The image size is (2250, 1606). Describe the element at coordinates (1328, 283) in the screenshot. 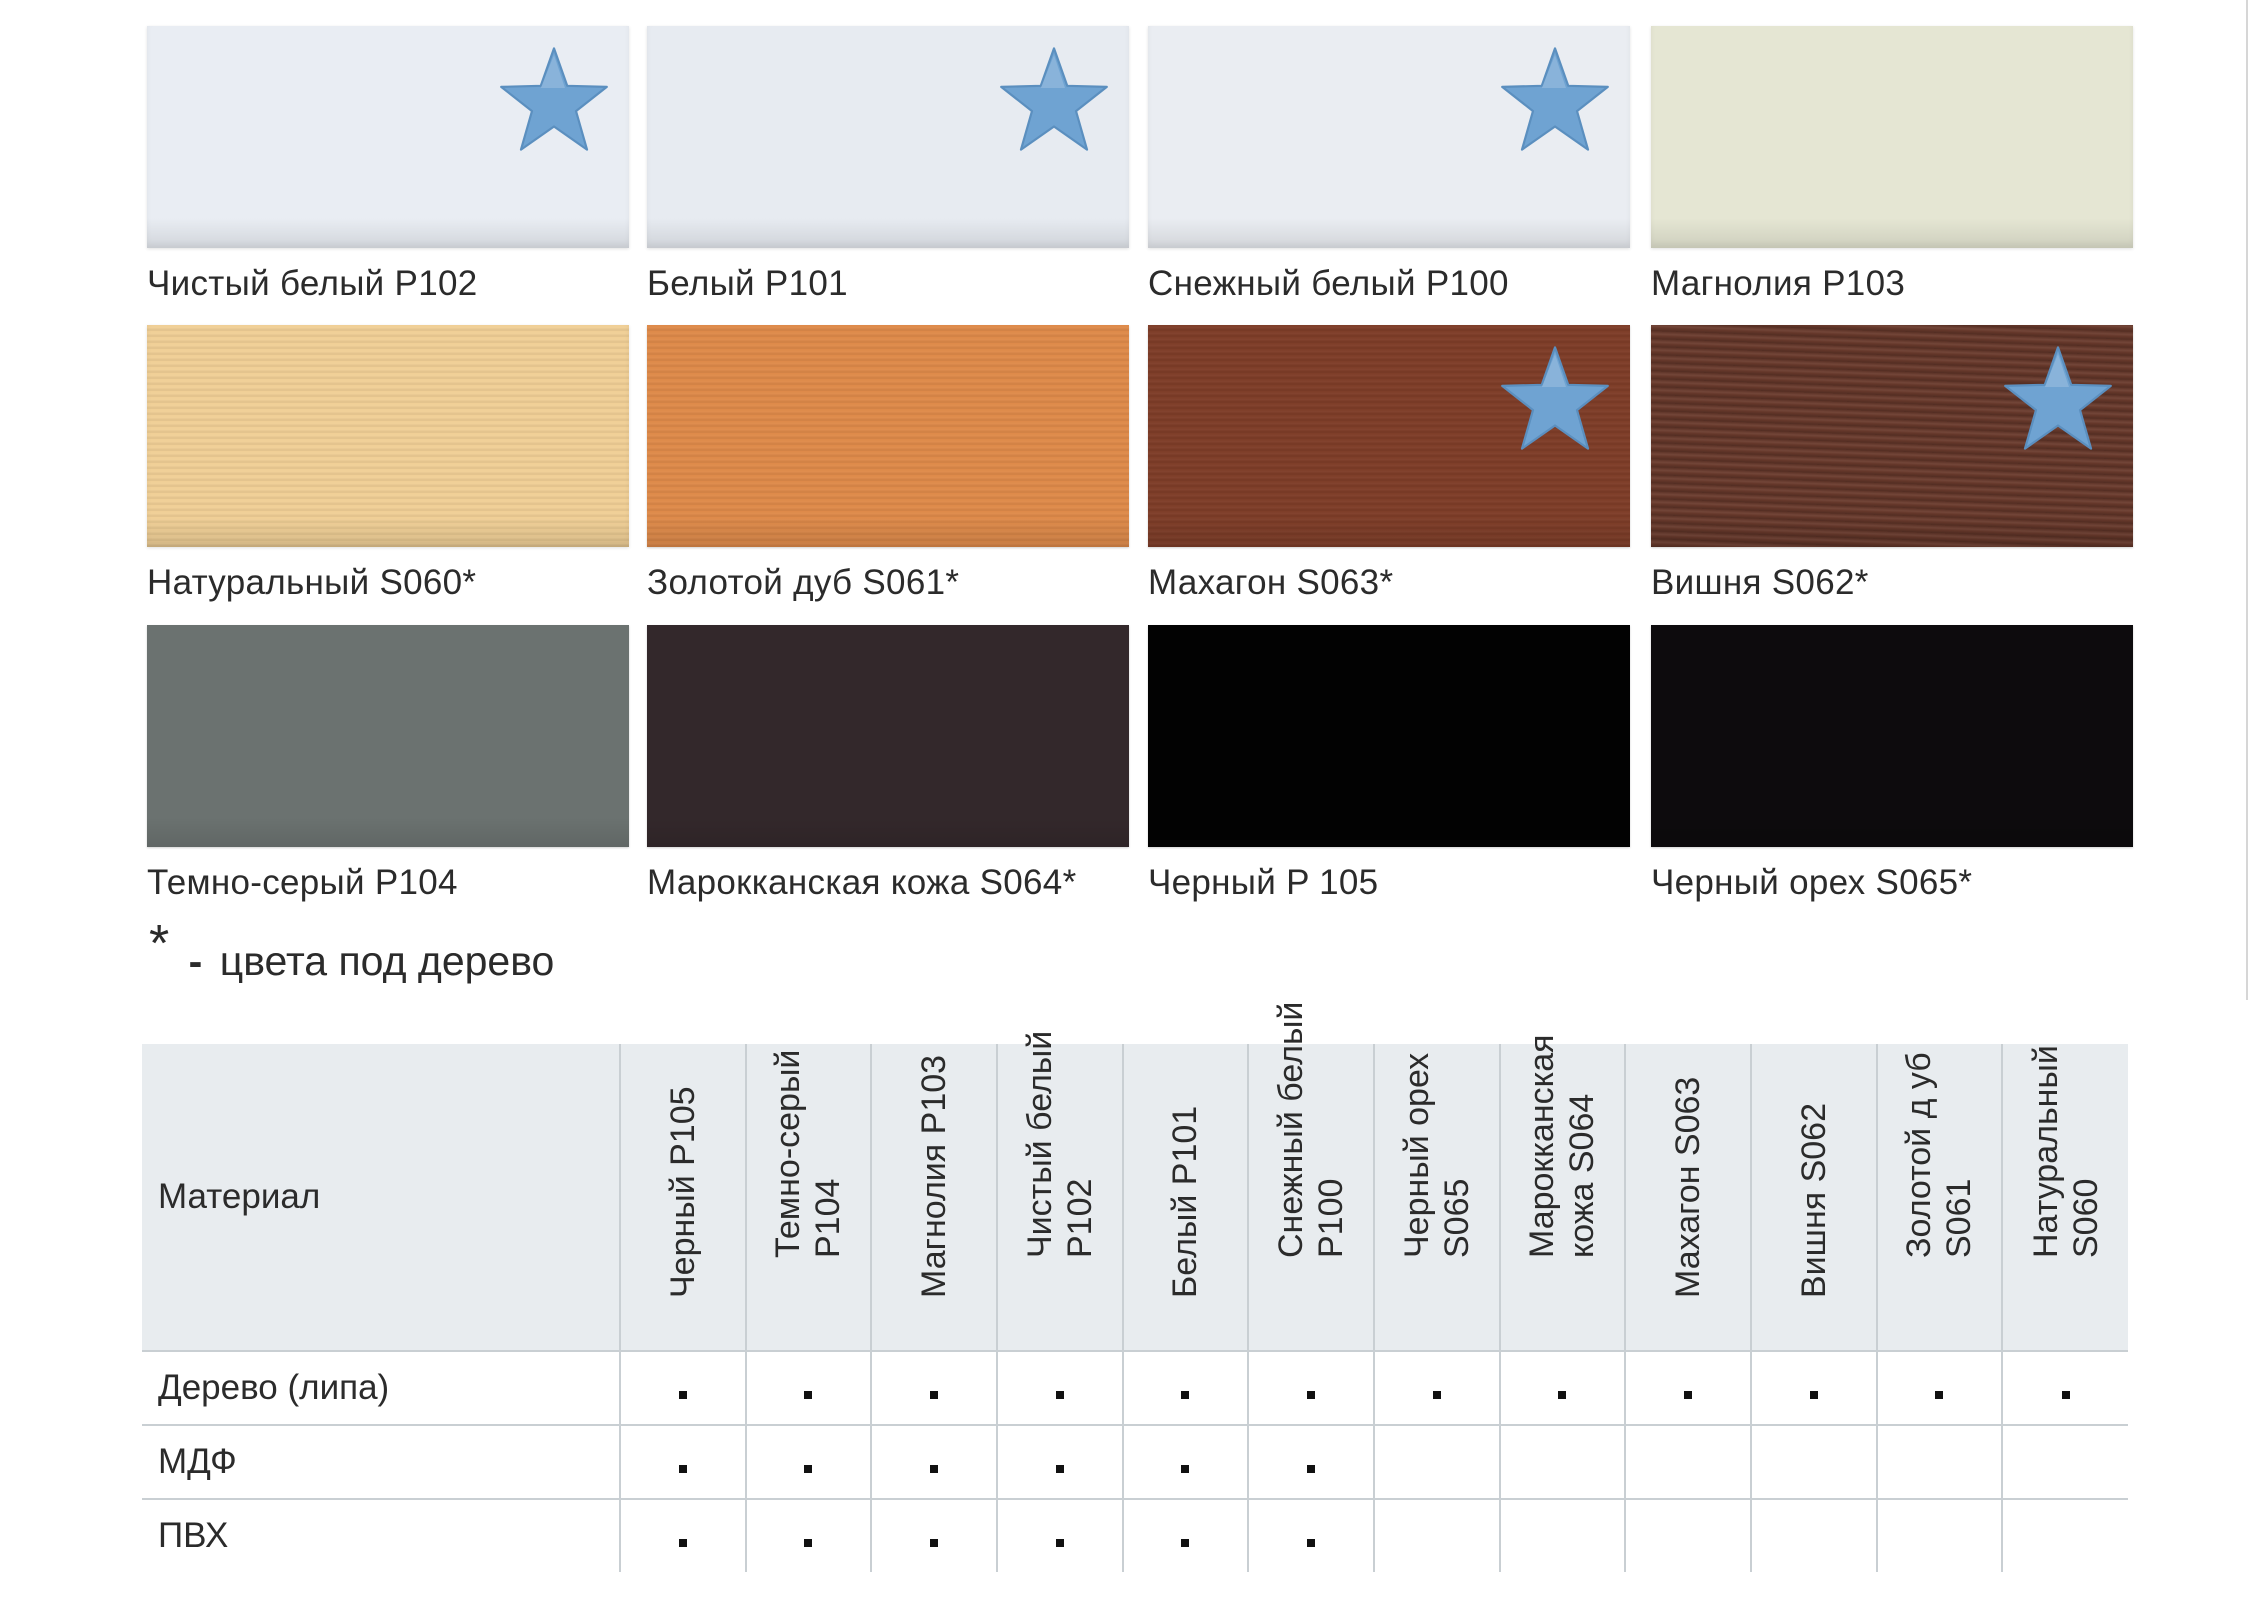

I see `swatch-label: Снежный белый P100` at that location.